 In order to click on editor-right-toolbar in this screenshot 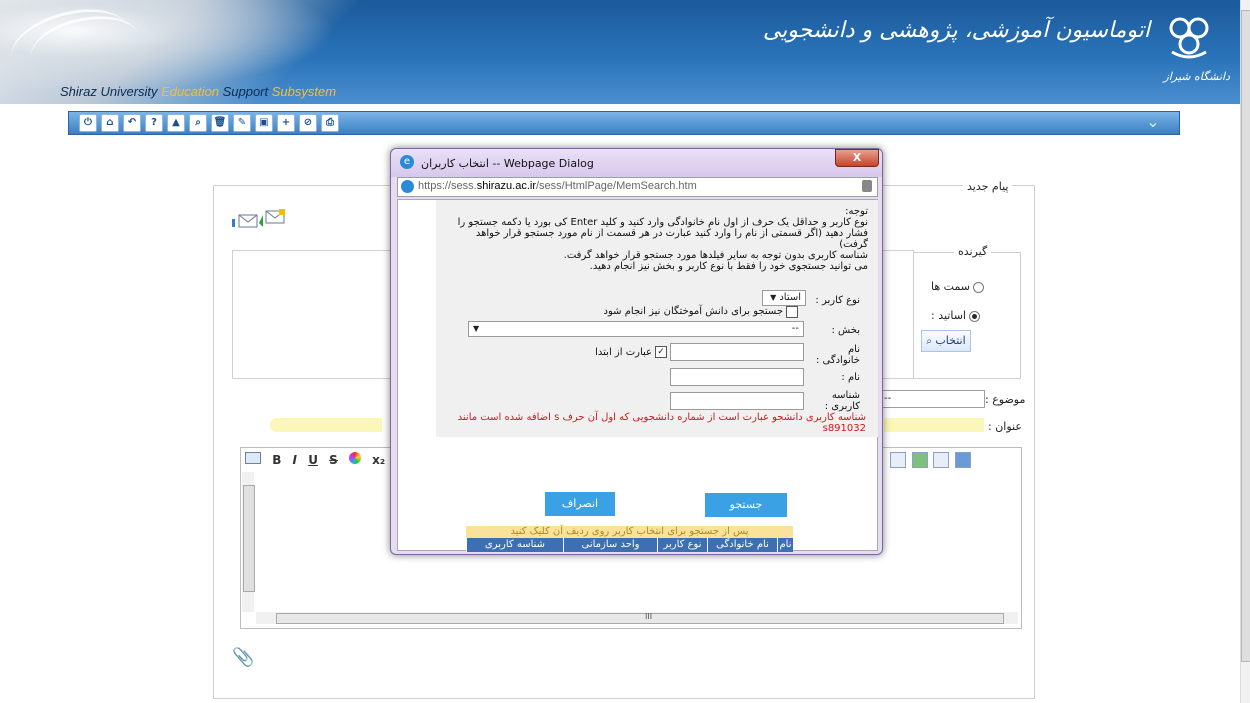, I will do `click(929, 461)`.